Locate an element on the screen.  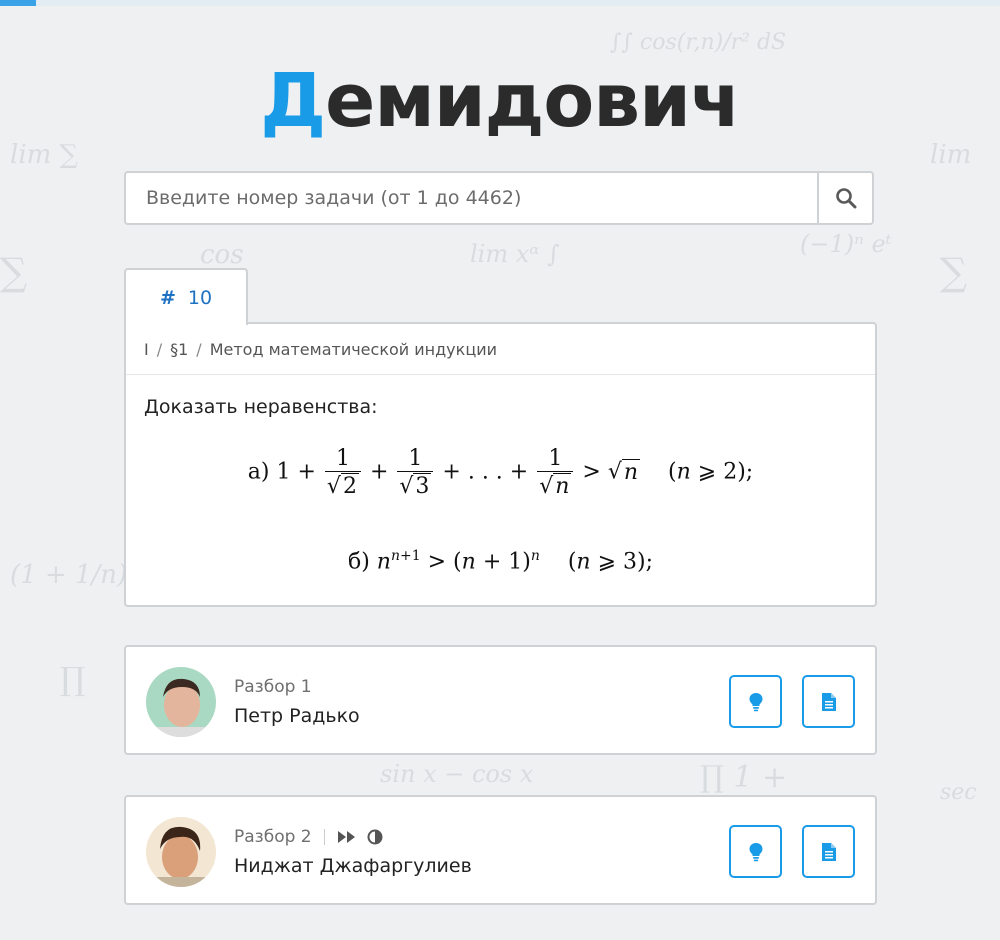
search-input is located at coordinates (471, 198).